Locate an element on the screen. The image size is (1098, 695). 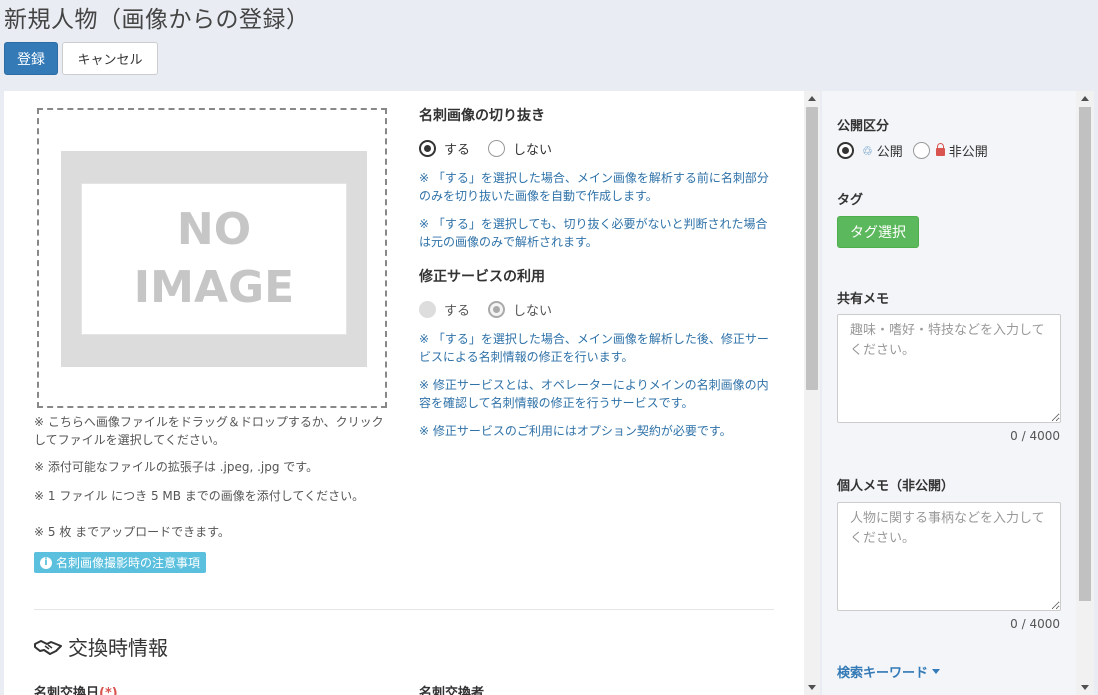
scroll-down-arrow-icon is located at coordinates (812, 687).